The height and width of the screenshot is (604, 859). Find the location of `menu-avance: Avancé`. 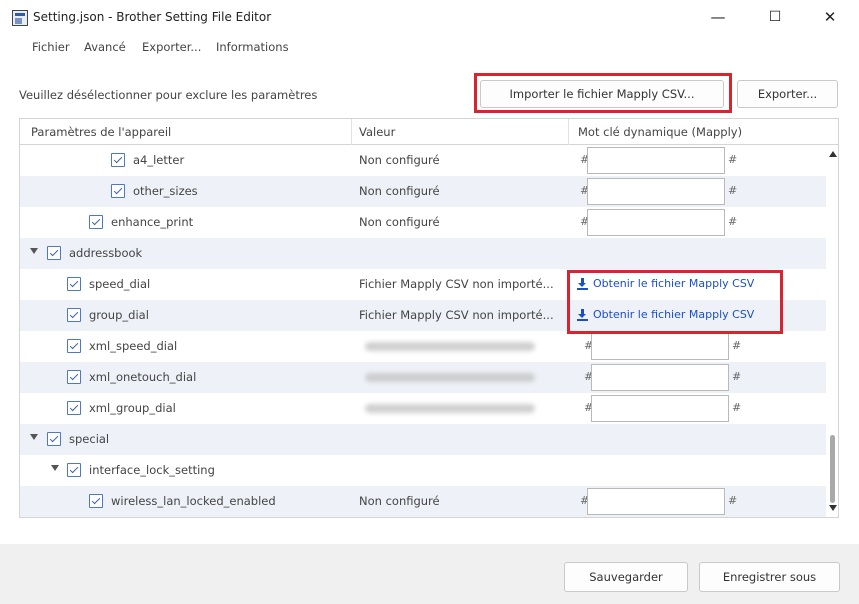

menu-avance: Avancé is located at coordinates (105, 47).